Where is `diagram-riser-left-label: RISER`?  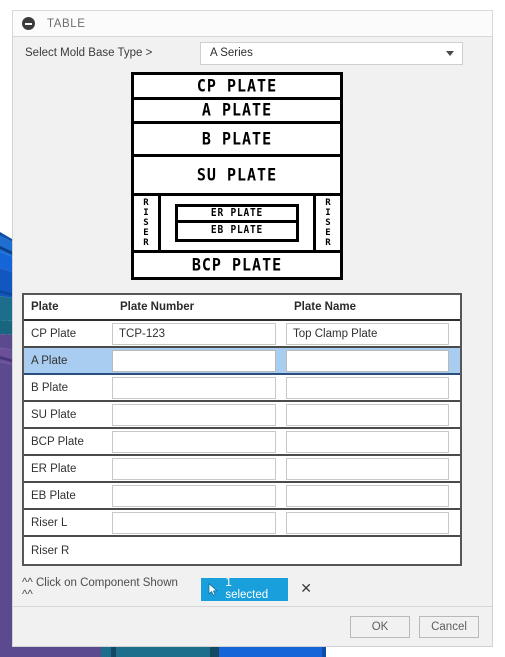
diagram-riser-left-label: RISER is located at coordinates (146, 223).